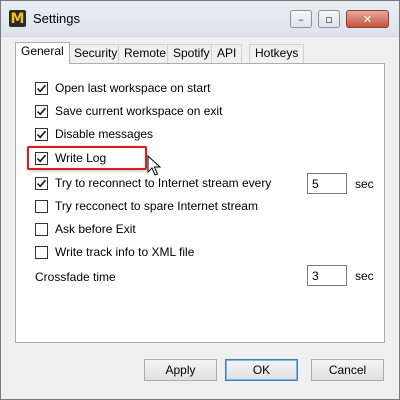 Image resolution: width=400 pixels, height=400 pixels. I want to click on window-title: Settings, so click(56, 18).